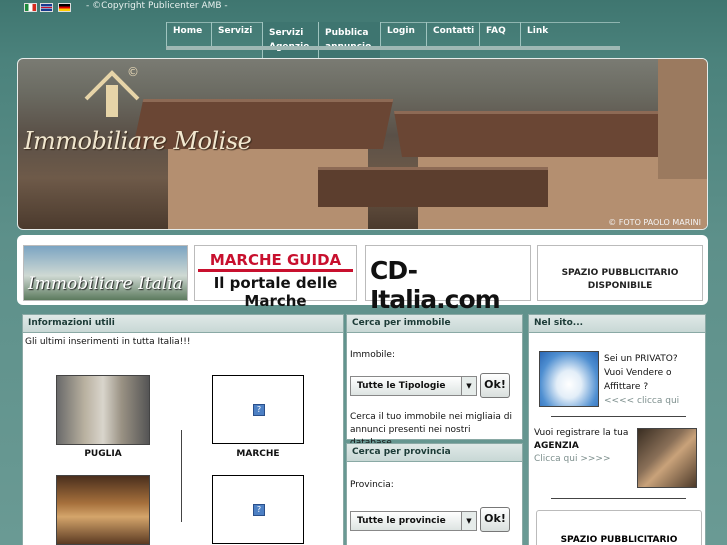  I want to click on nav-servizi: Servizi, so click(236, 34).